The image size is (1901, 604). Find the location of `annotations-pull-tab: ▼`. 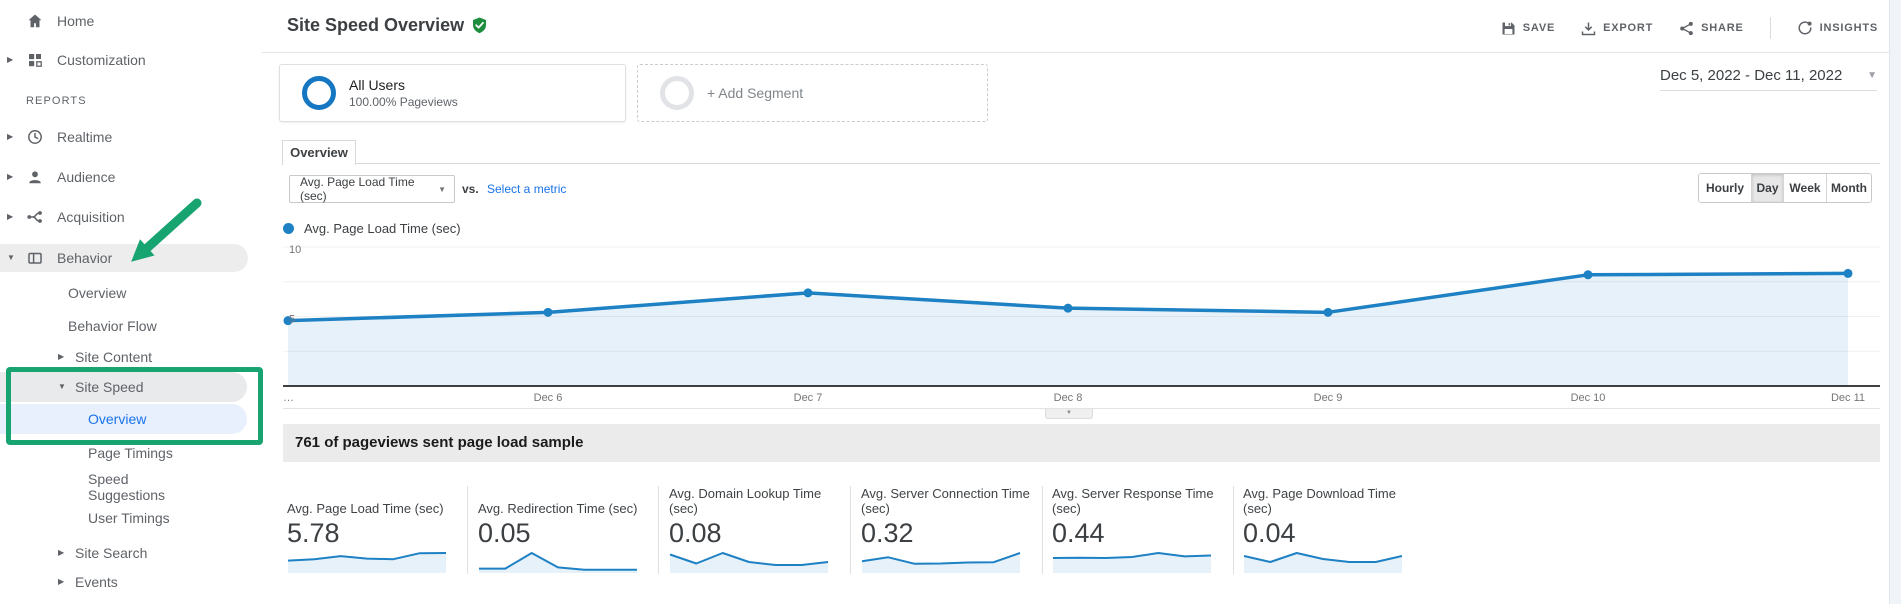

annotations-pull-tab: ▼ is located at coordinates (1069, 414).